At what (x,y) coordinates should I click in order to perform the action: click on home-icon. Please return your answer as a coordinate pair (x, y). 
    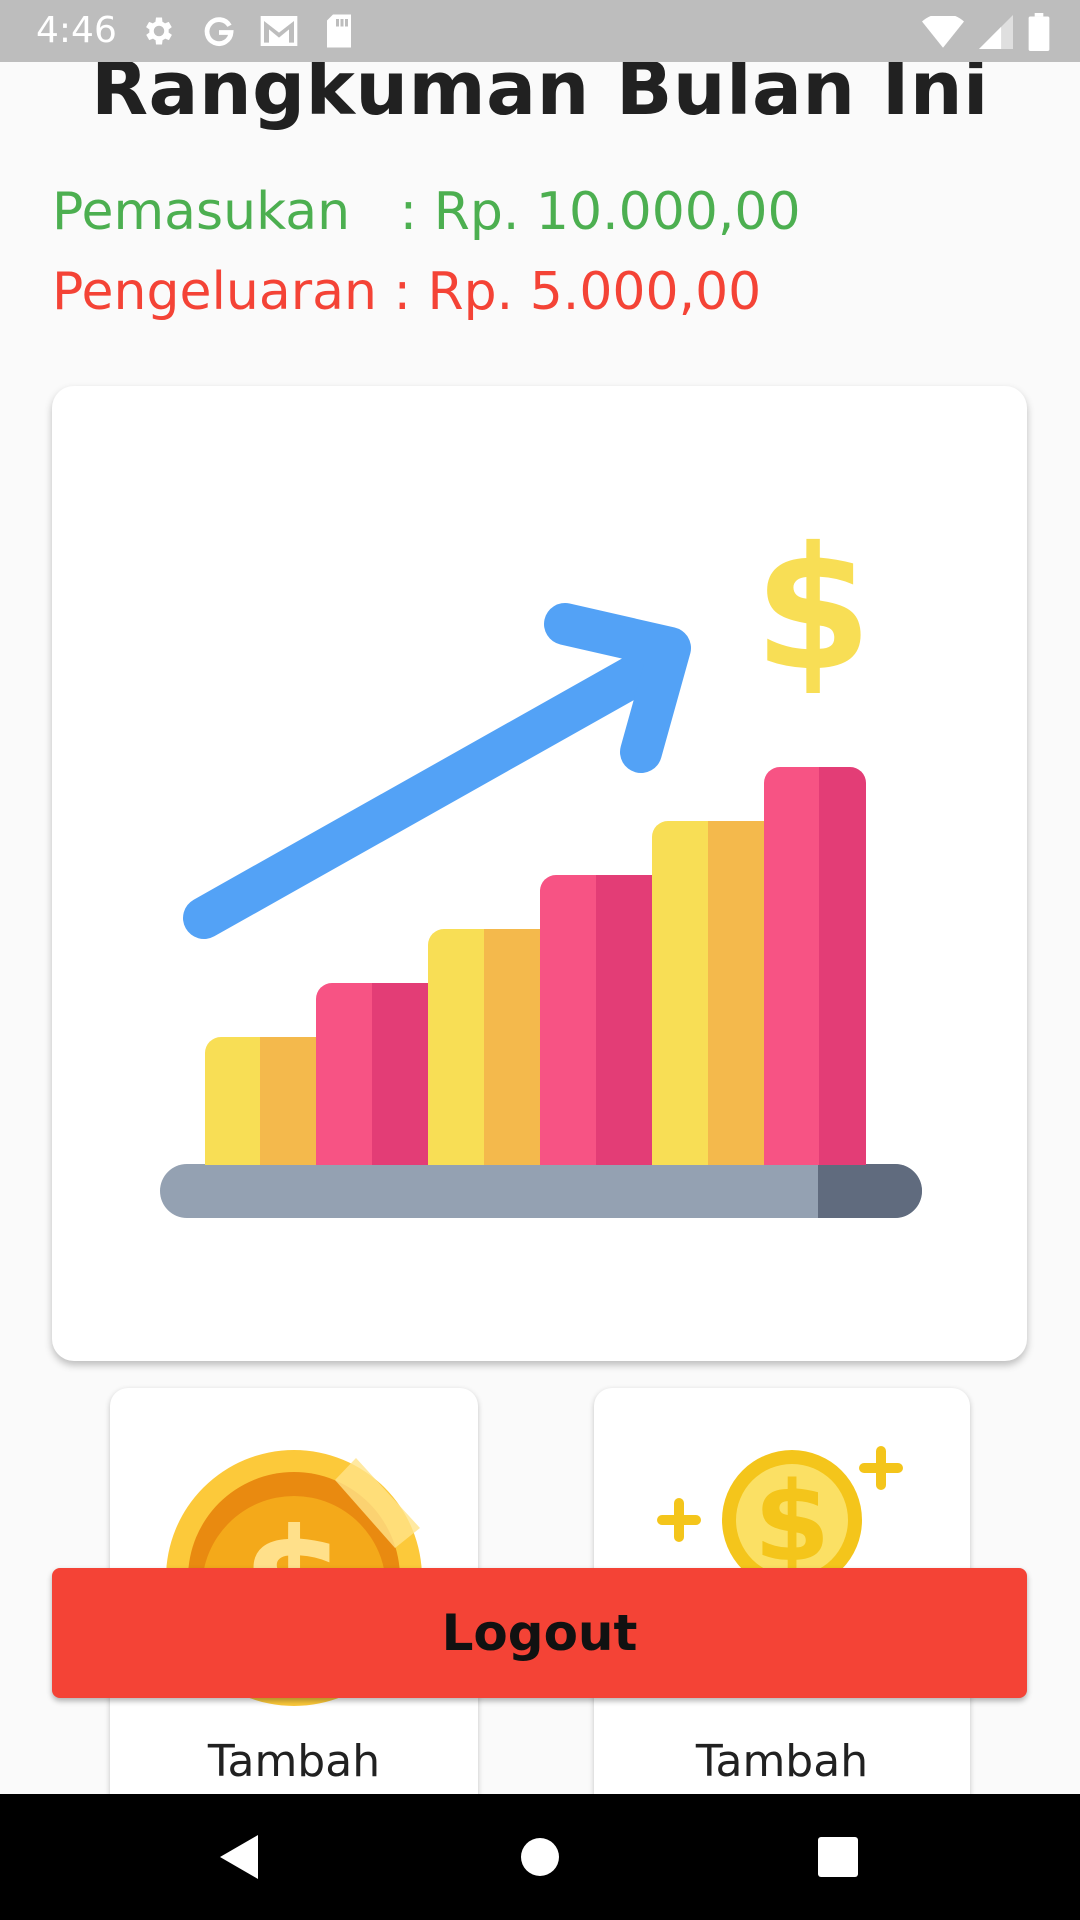
    Looking at the image, I should click on (540, 1857).